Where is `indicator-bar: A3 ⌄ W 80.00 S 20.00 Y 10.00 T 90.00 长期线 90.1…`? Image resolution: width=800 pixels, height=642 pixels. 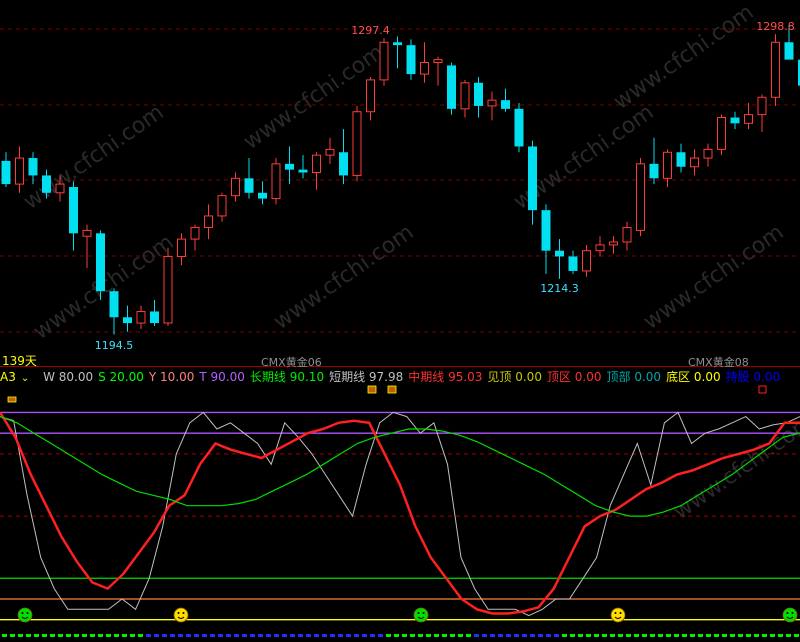 indicator-bar: A3 ⌄ W 80.00 S 20.00 Y 10.00 T 90.00 长期线 90.1… is located at coordinates (400, 377).